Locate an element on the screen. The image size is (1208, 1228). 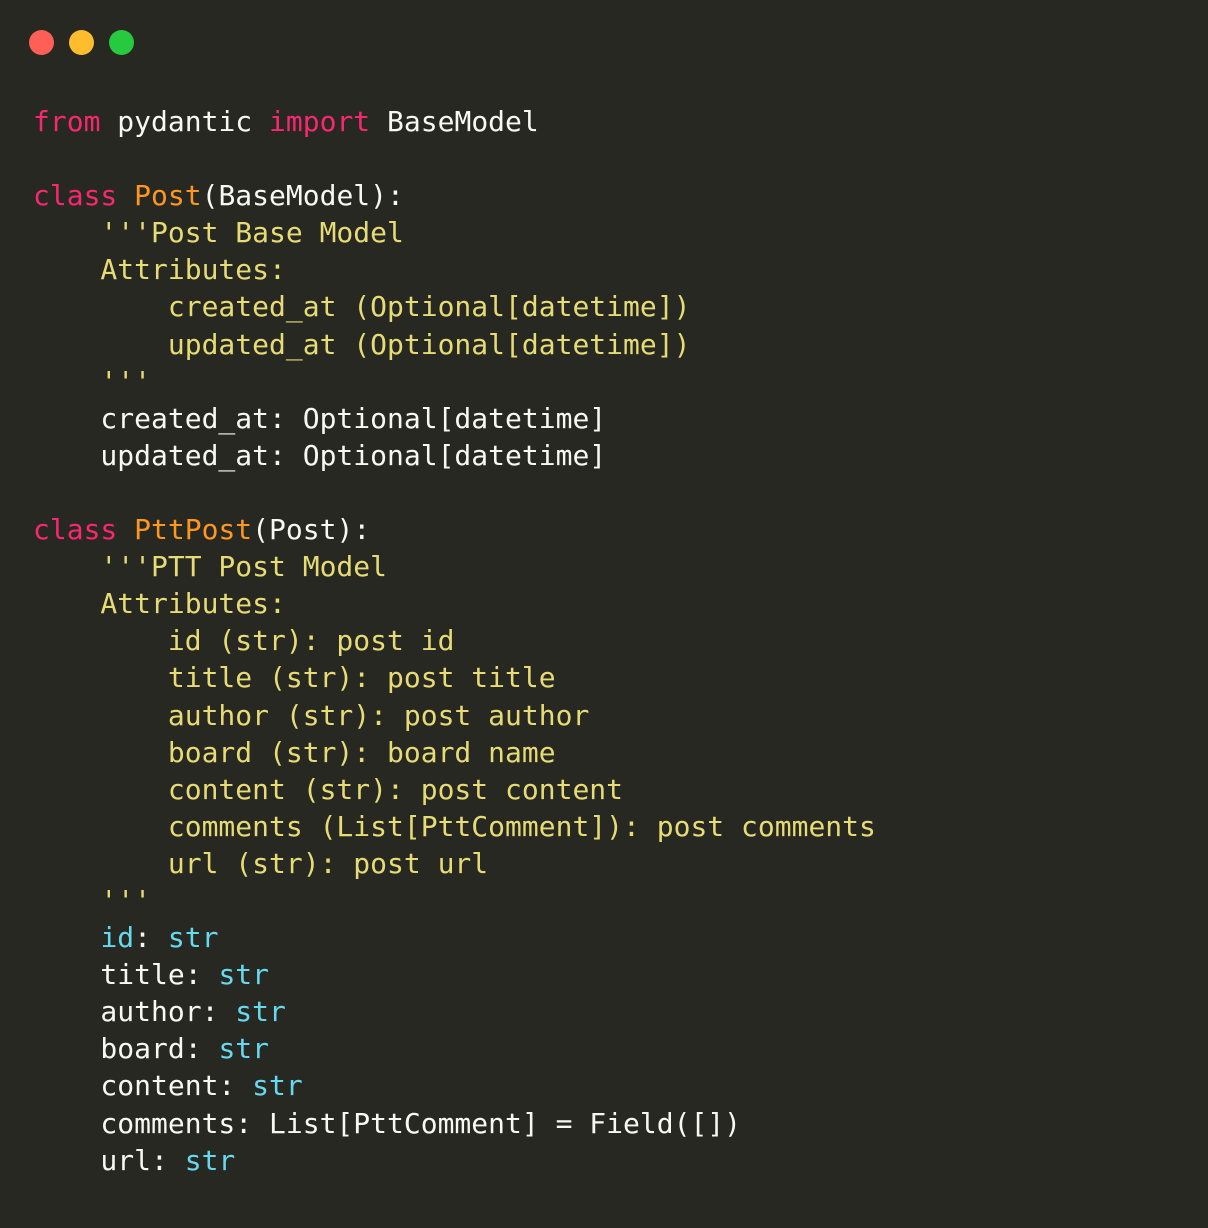
code-line: '''PTT Post Model is located at coordinates (454, 566).